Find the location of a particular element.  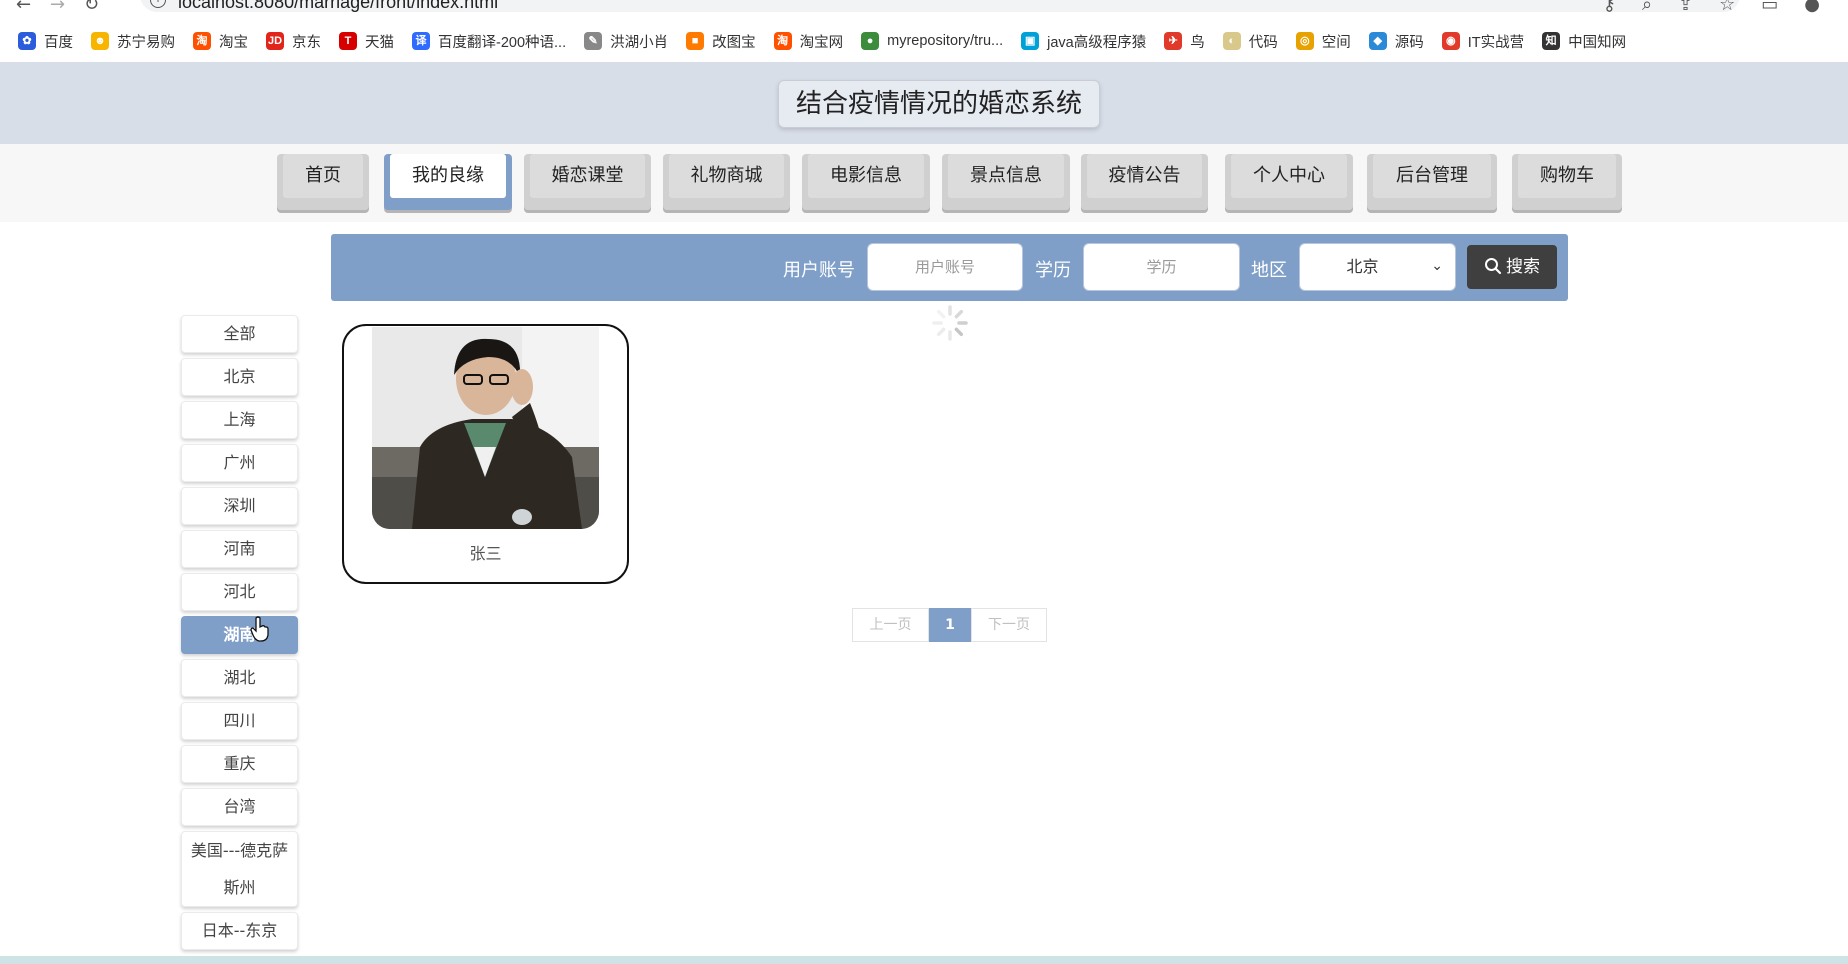

profile-photo is located at coordinates (485, 428).